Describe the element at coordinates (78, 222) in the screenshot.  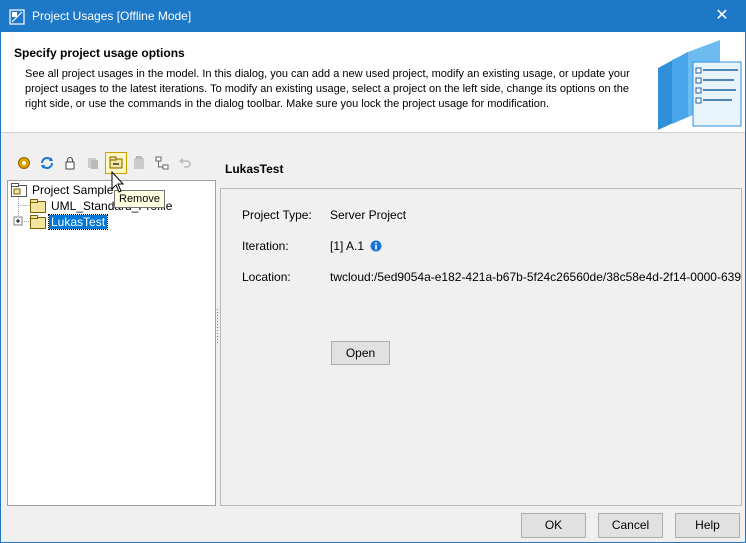
I see `tree-item-label: LukasTest` at that location.